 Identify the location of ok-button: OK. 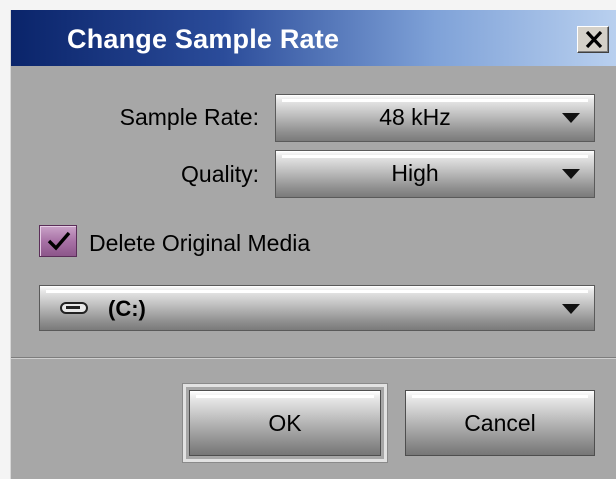
(285, 423).